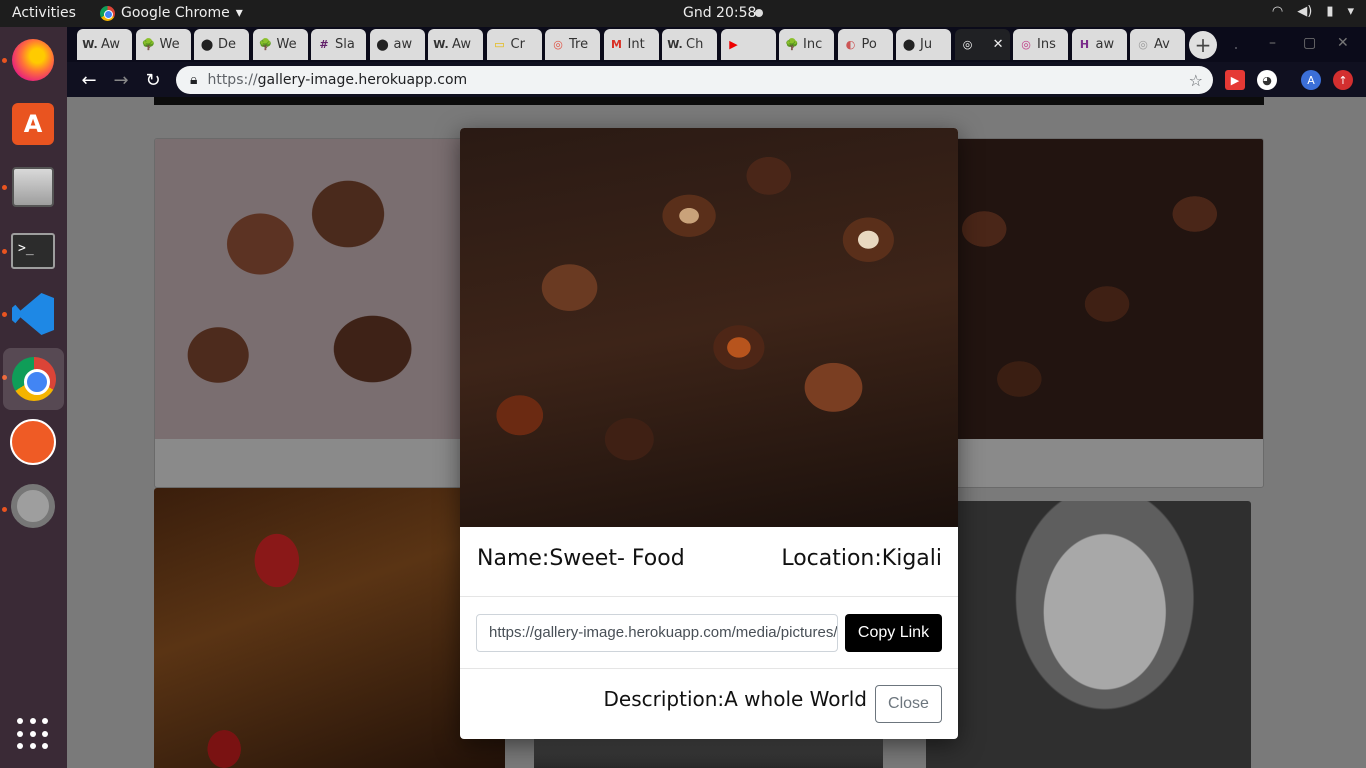 The image size is (1366, 768). I want to click on tools-icon, so click(33, 506).